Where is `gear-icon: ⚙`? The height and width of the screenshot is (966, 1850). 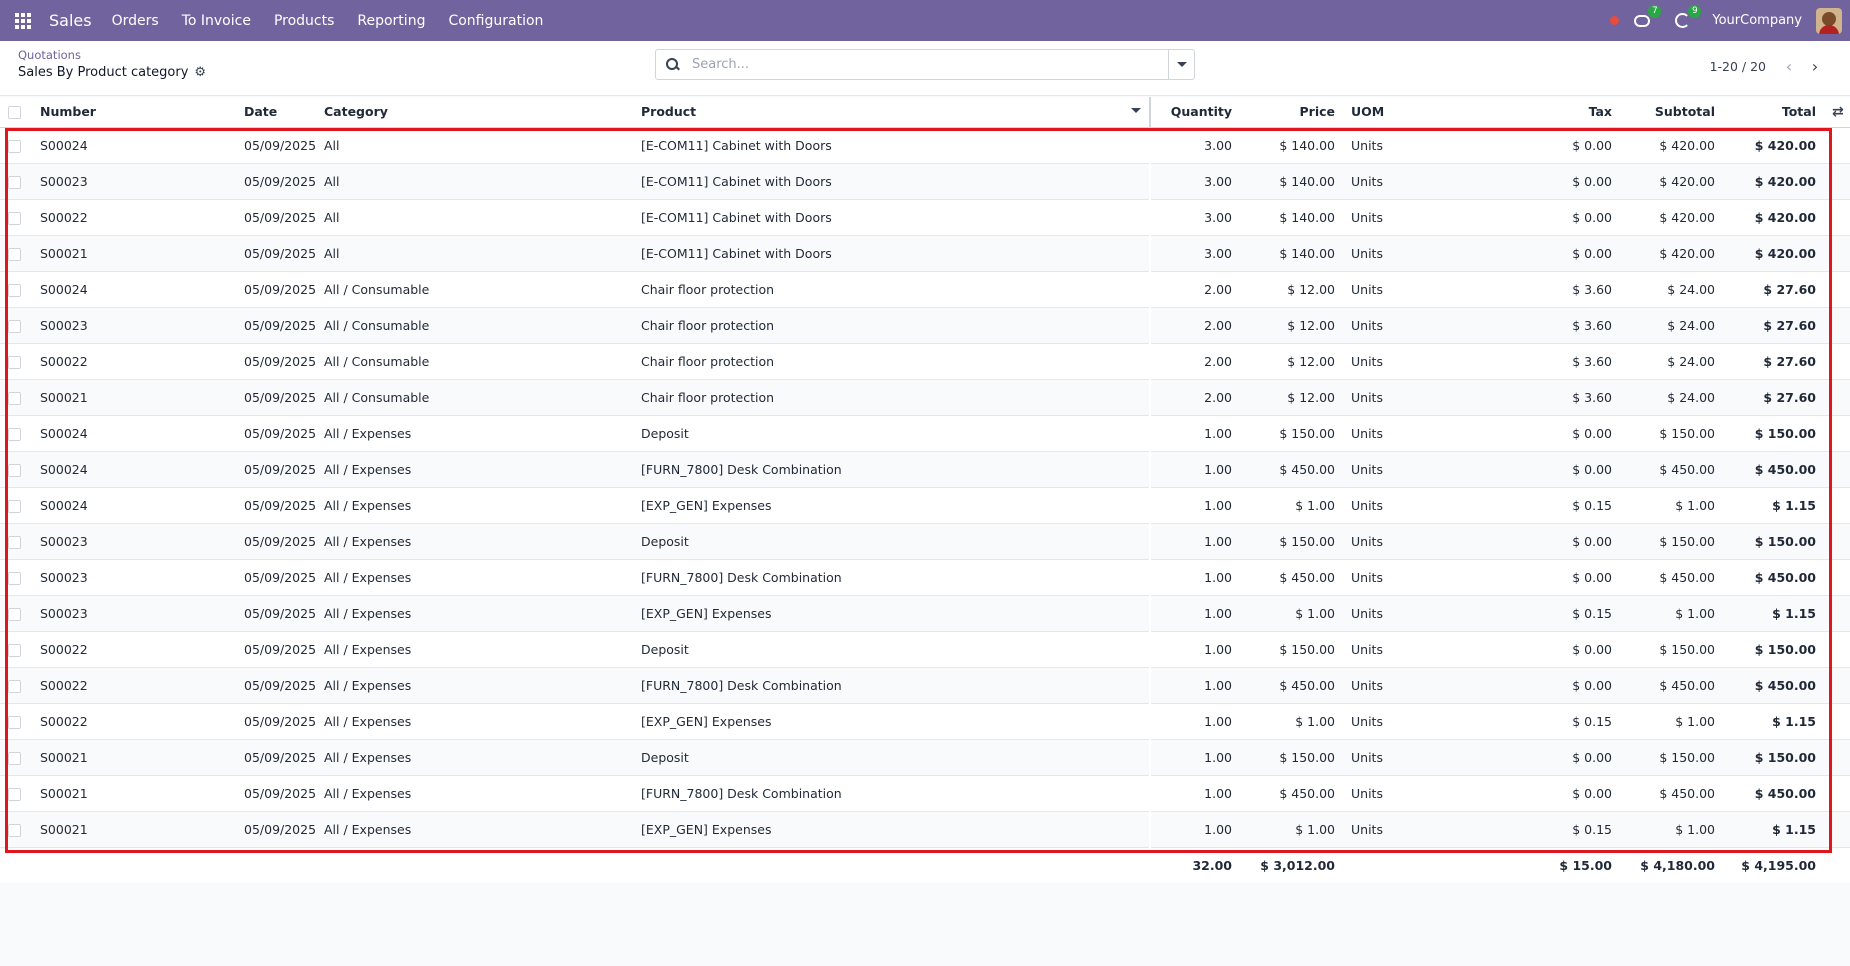 gear-icon: ⚙ is located at coordinates (200, 72).